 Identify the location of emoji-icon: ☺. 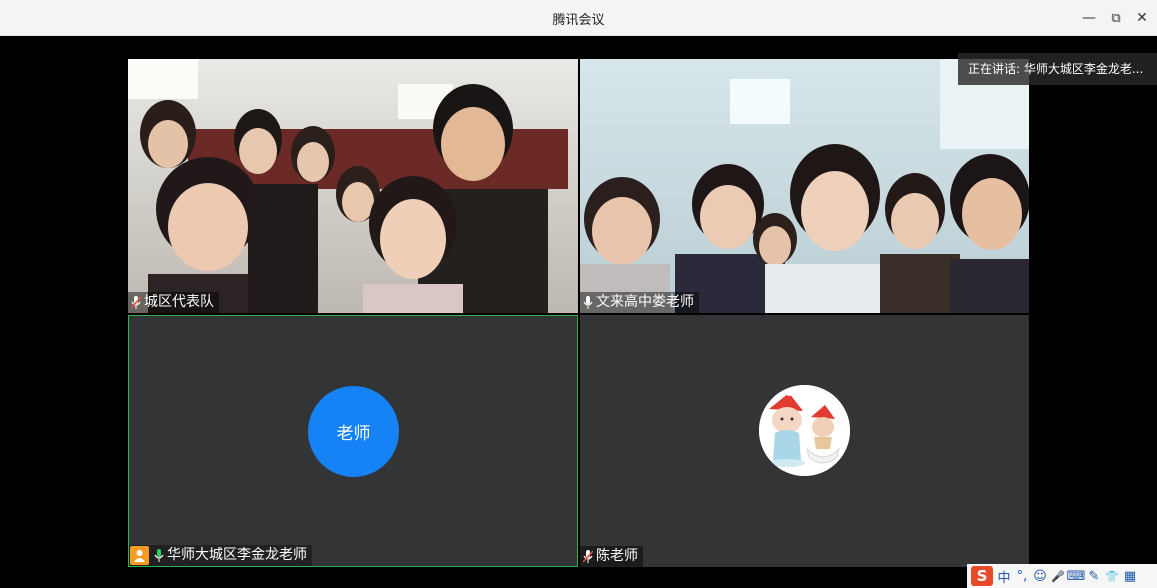
(1040, 576).